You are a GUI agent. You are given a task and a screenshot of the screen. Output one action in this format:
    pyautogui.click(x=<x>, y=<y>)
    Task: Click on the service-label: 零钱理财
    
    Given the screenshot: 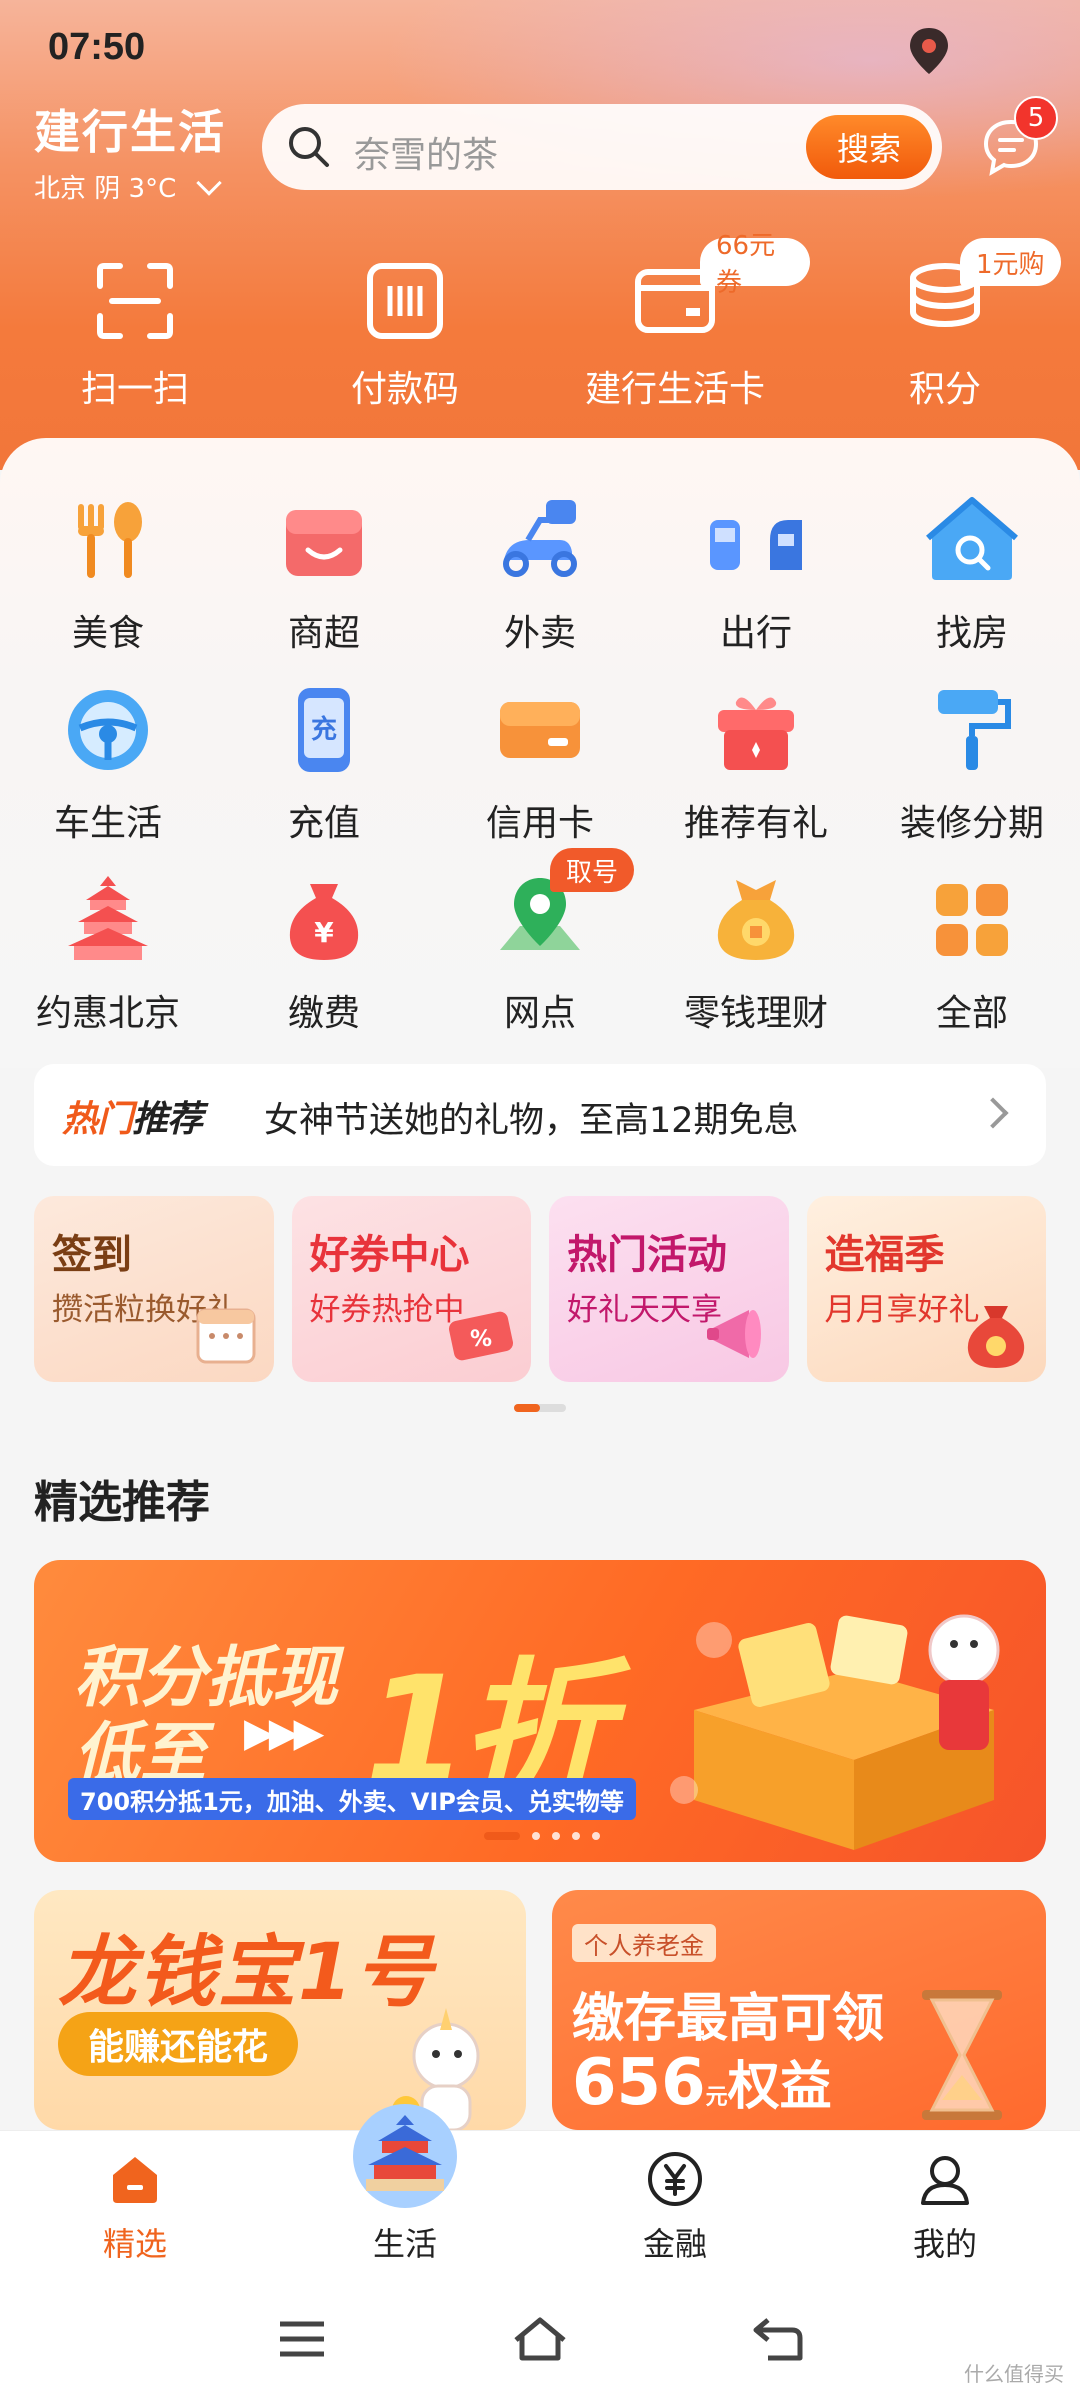 What is the action you would take?
    pyautogui.click(x=755, y=1013)
    